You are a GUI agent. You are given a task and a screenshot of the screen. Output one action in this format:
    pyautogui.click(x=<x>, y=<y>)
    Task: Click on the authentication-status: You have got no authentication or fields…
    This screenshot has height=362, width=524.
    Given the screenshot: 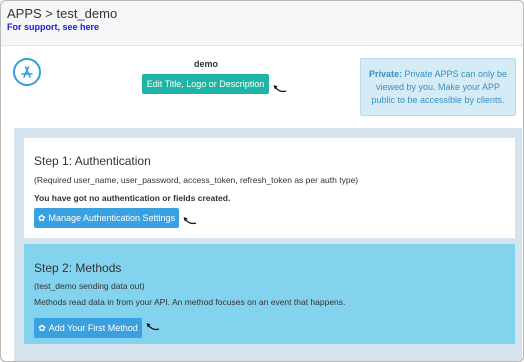 What is the action you would take?
    pyautogui.click(x=132, y=198)
    